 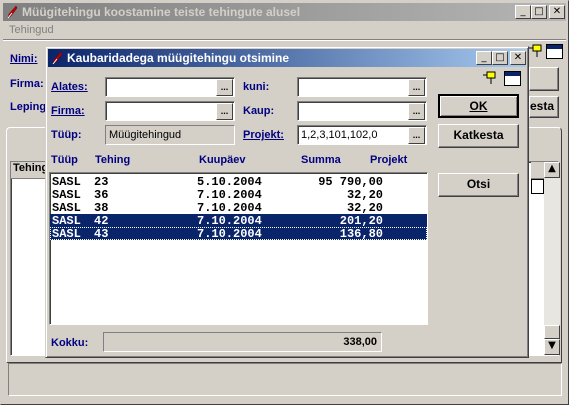 I want to click on dialog-maximize-icon: □, so click(x=500, y=58).